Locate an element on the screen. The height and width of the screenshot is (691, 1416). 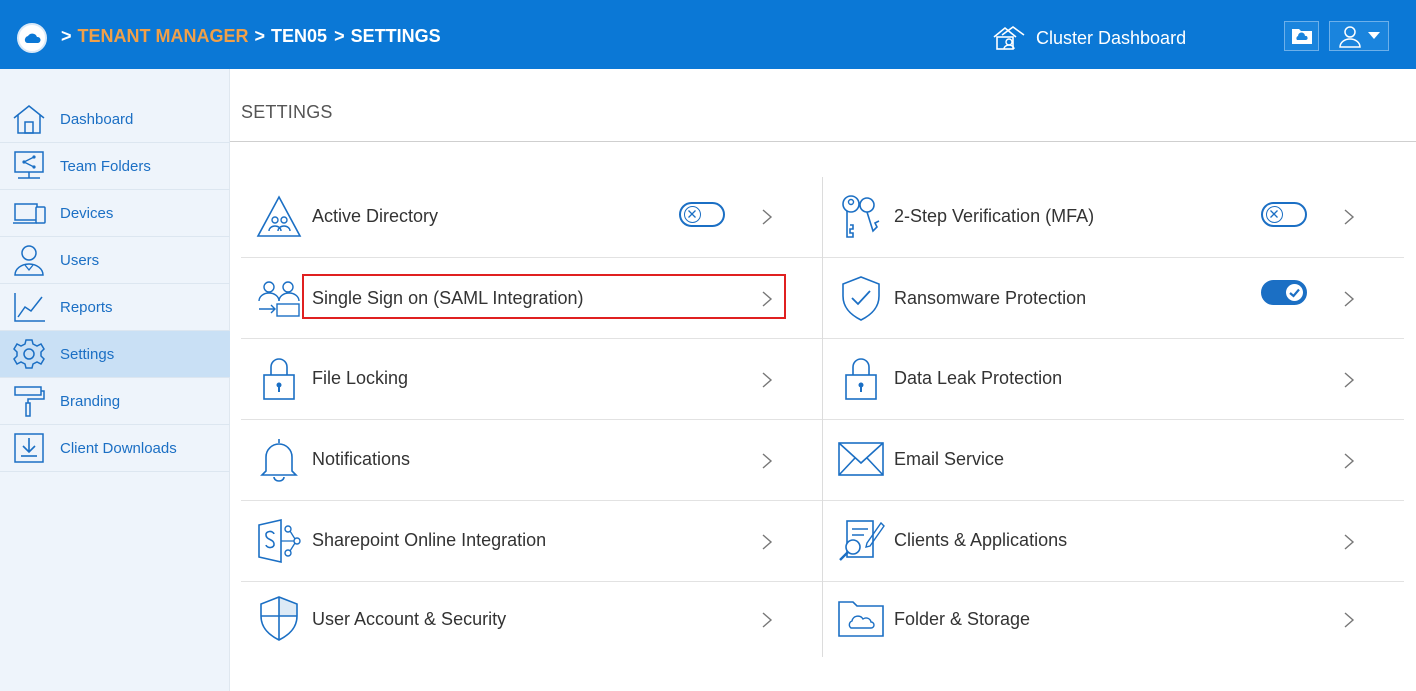
setting-ransomware-protection: Ransomware Protection is located at coordinates (1113, 298).